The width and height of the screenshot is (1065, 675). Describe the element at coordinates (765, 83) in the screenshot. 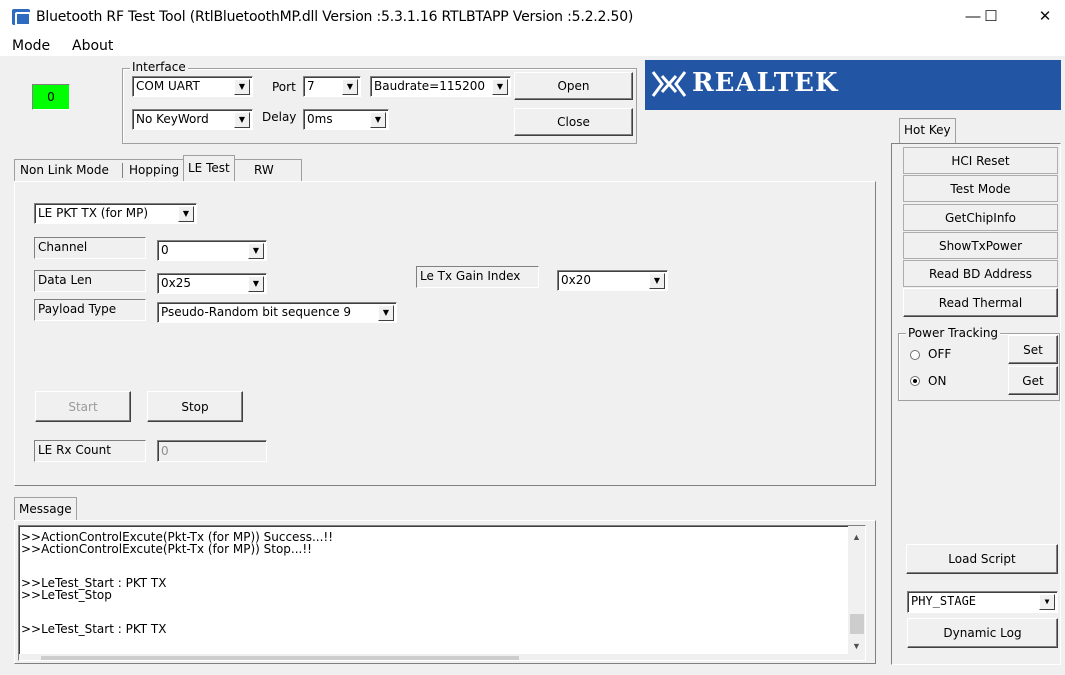

I see `realtek-logo-text: REALTEK` at that location.